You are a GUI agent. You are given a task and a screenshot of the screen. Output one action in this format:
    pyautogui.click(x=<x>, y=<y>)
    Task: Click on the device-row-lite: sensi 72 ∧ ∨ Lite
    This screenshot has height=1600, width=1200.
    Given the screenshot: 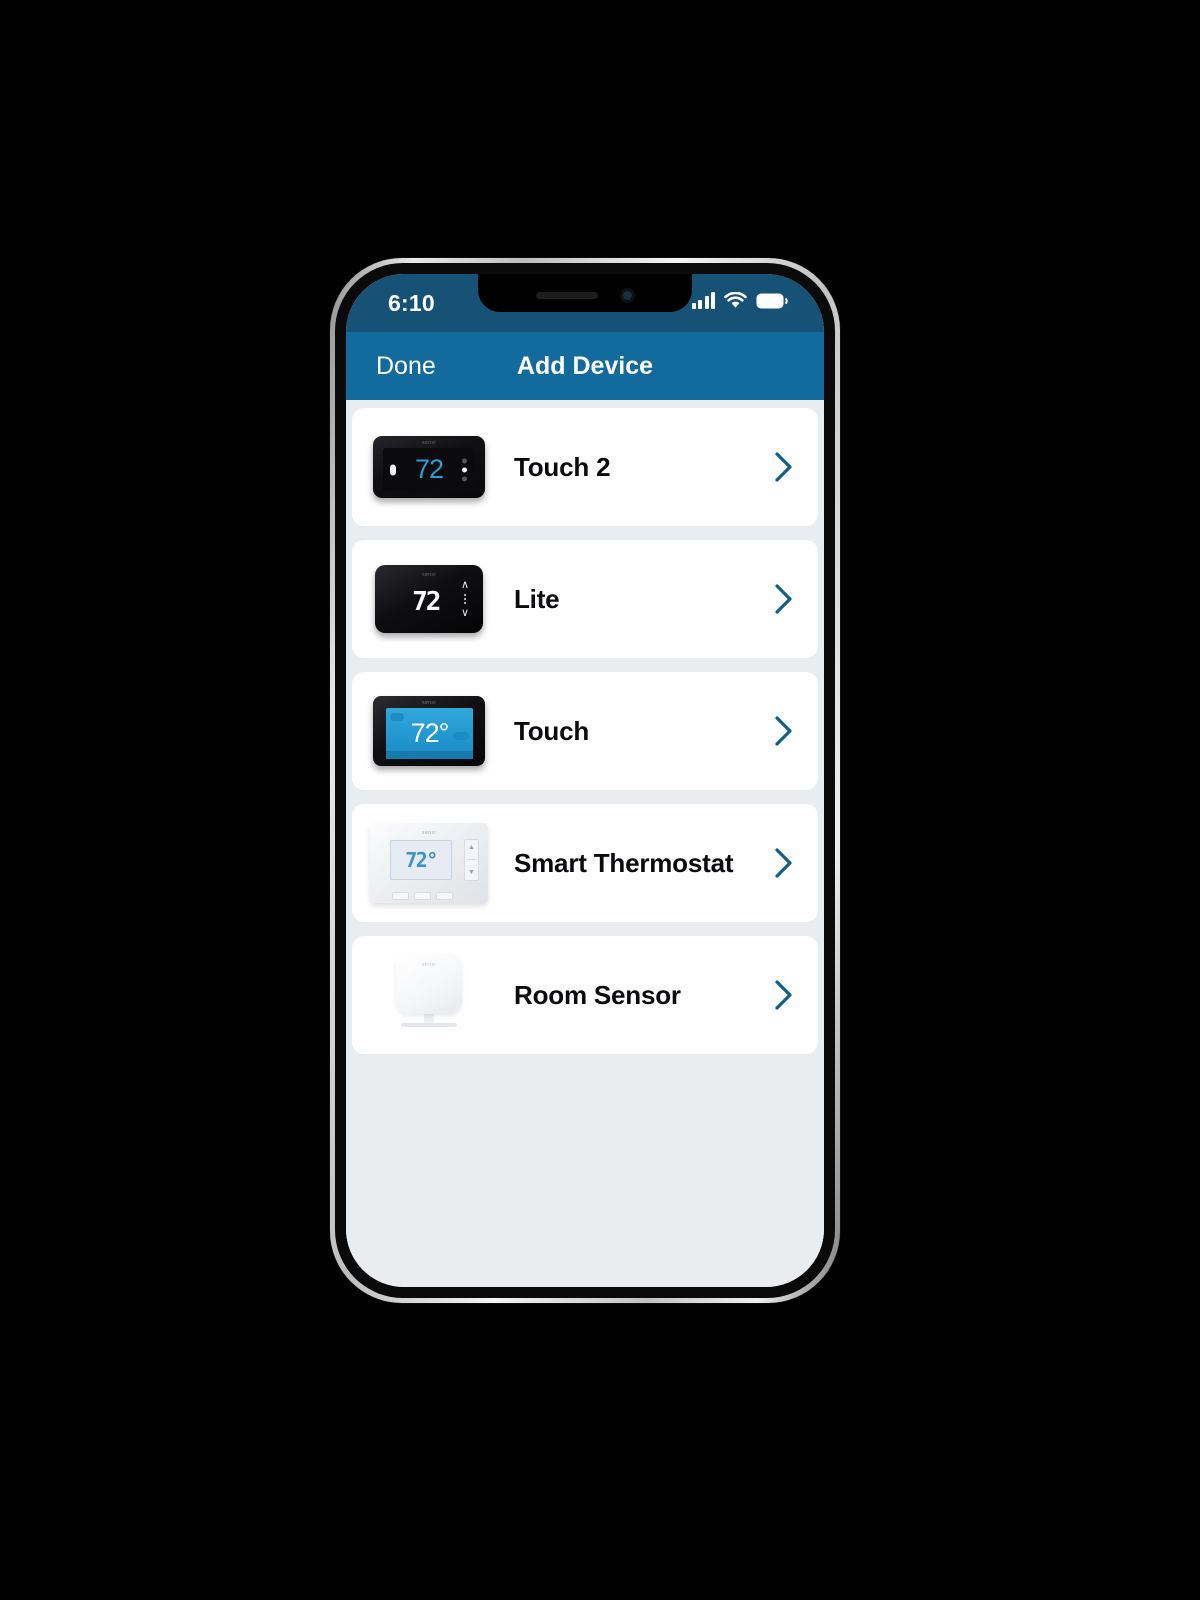 What is the action you would take?
    pyautogui.click(x=585, y=599)
    